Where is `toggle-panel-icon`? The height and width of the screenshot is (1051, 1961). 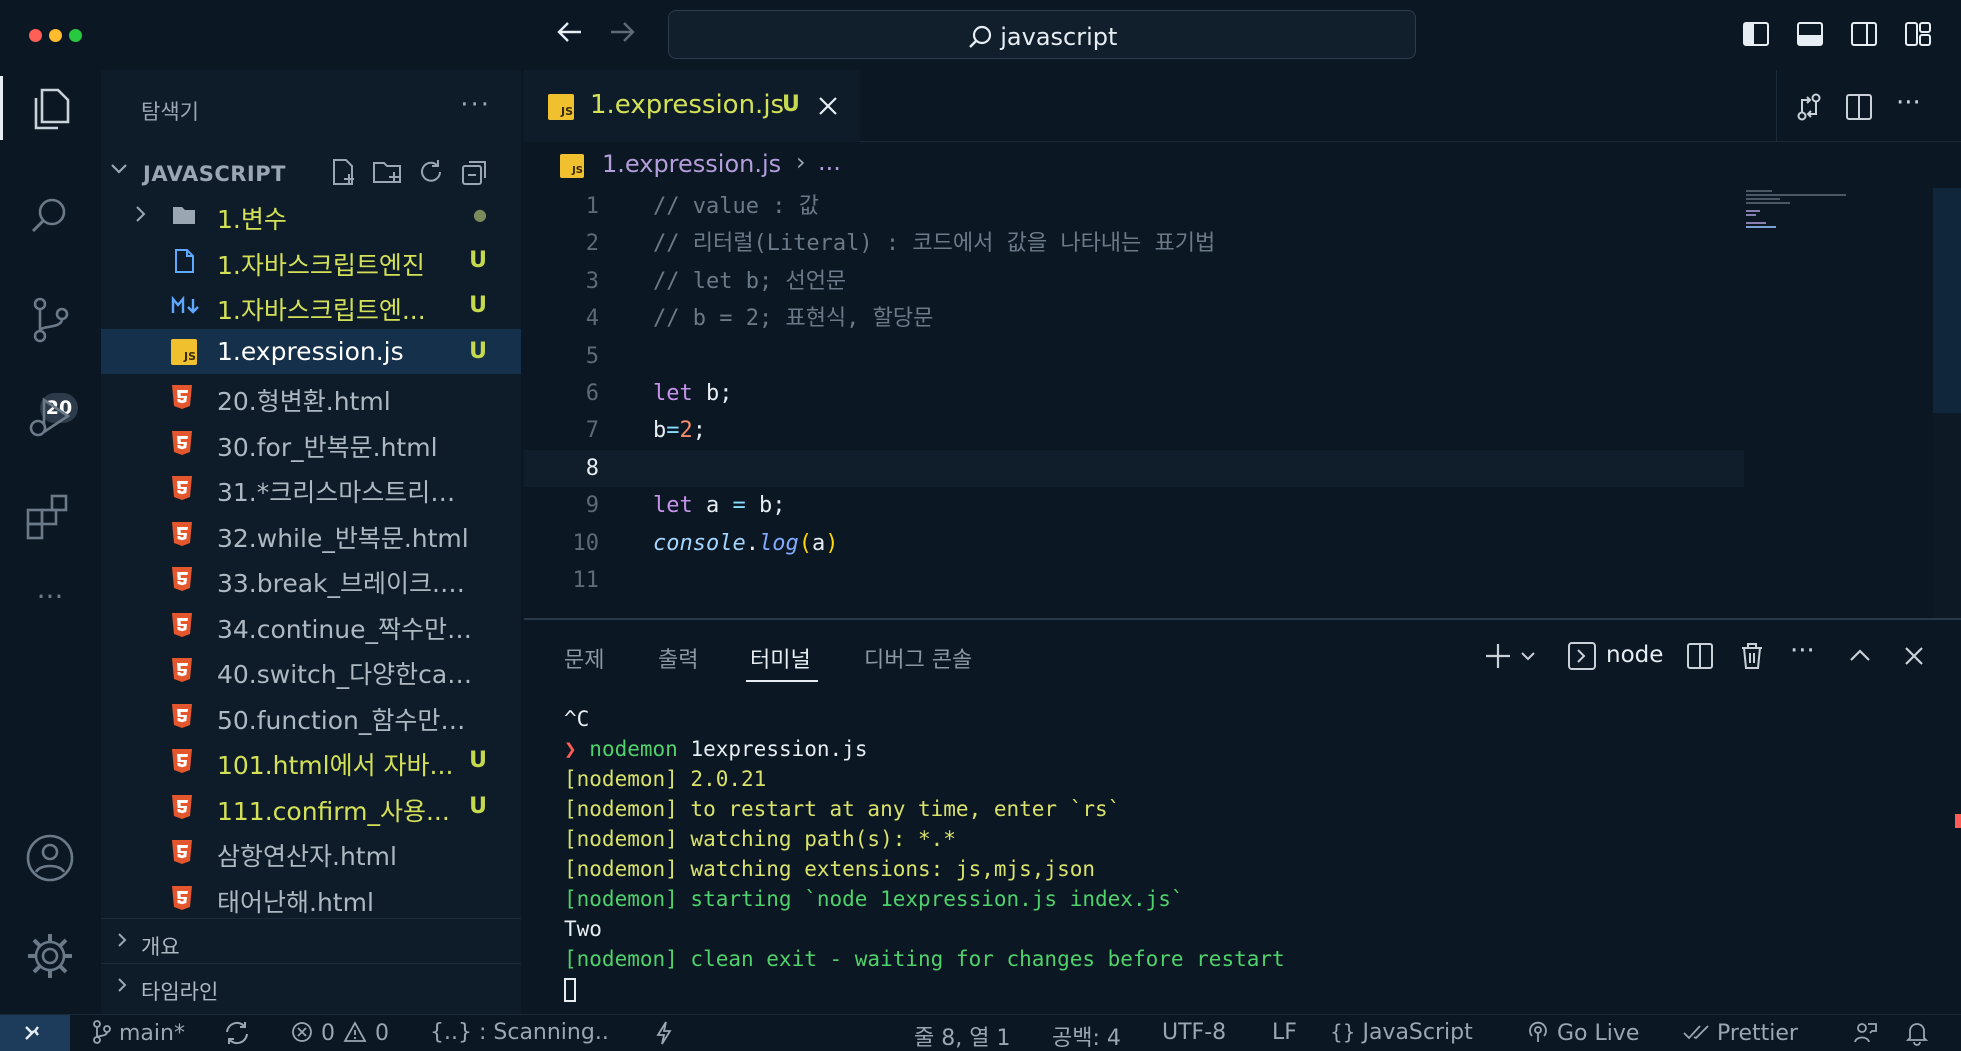
toggle-panel-icon is located at coordinates (1810, 34).